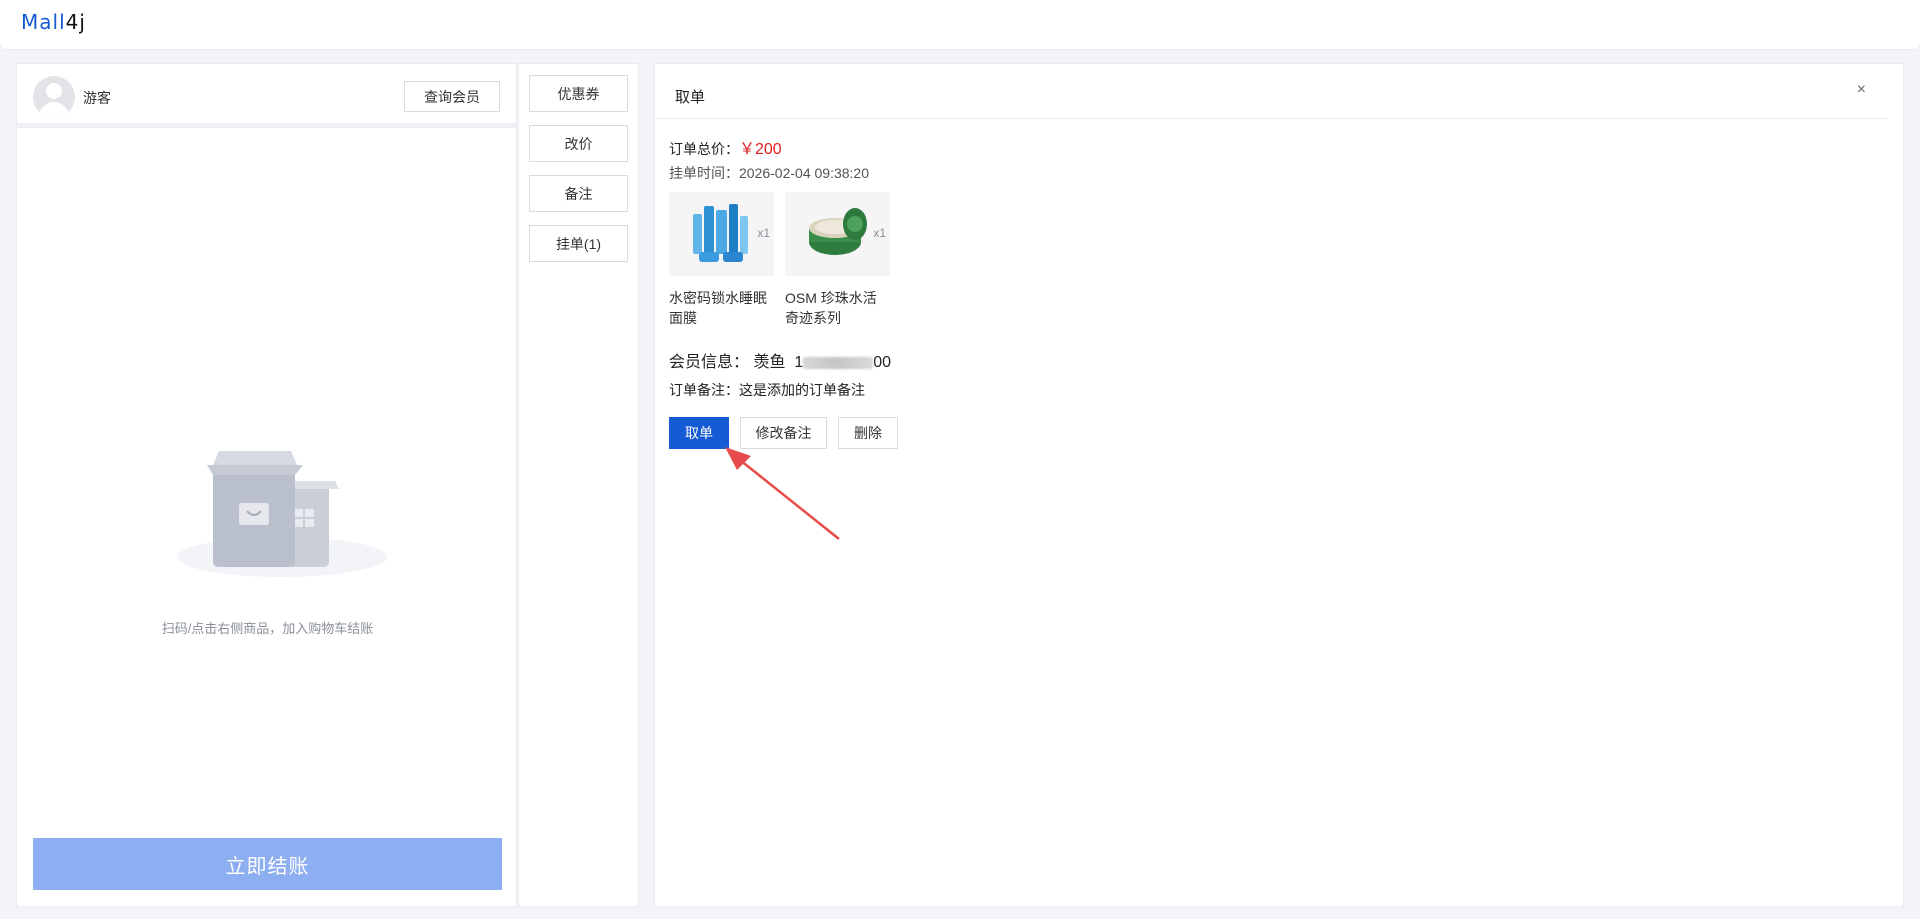 The height and width of the screenshot is (919, 1920). I want to click on member-info-label: 会员信息：, so click(709, 362).